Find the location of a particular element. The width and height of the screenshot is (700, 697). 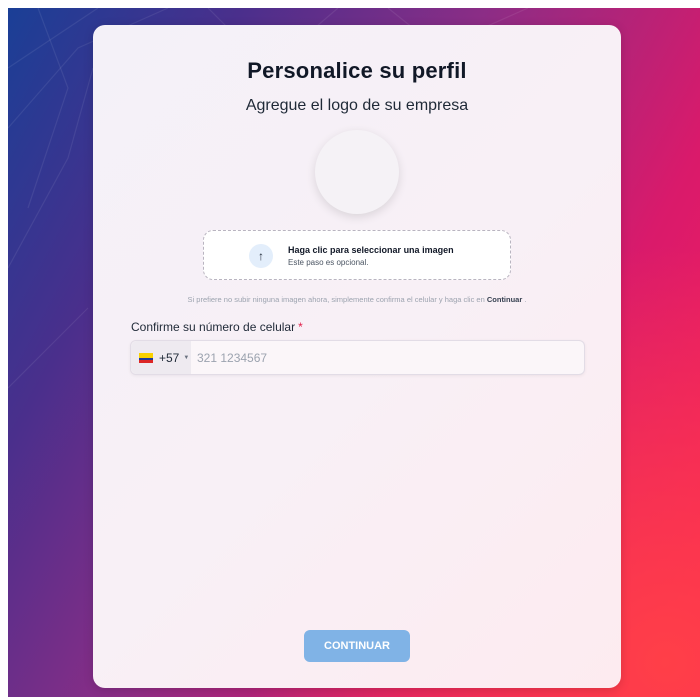

page-title: Personalice su perfil is located at coordinates (357, 70).